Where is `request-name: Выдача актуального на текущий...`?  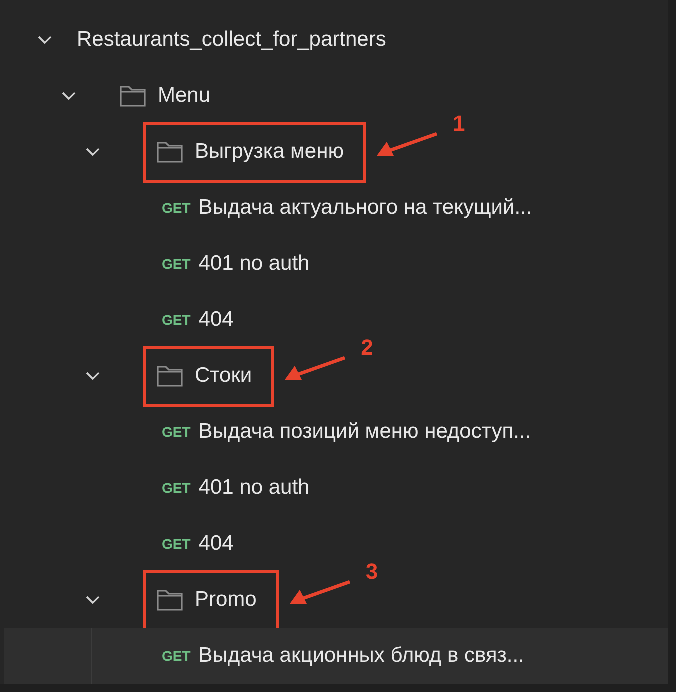
request-name: Выдача актуального на текущий... is located at coordinates (365, 208).